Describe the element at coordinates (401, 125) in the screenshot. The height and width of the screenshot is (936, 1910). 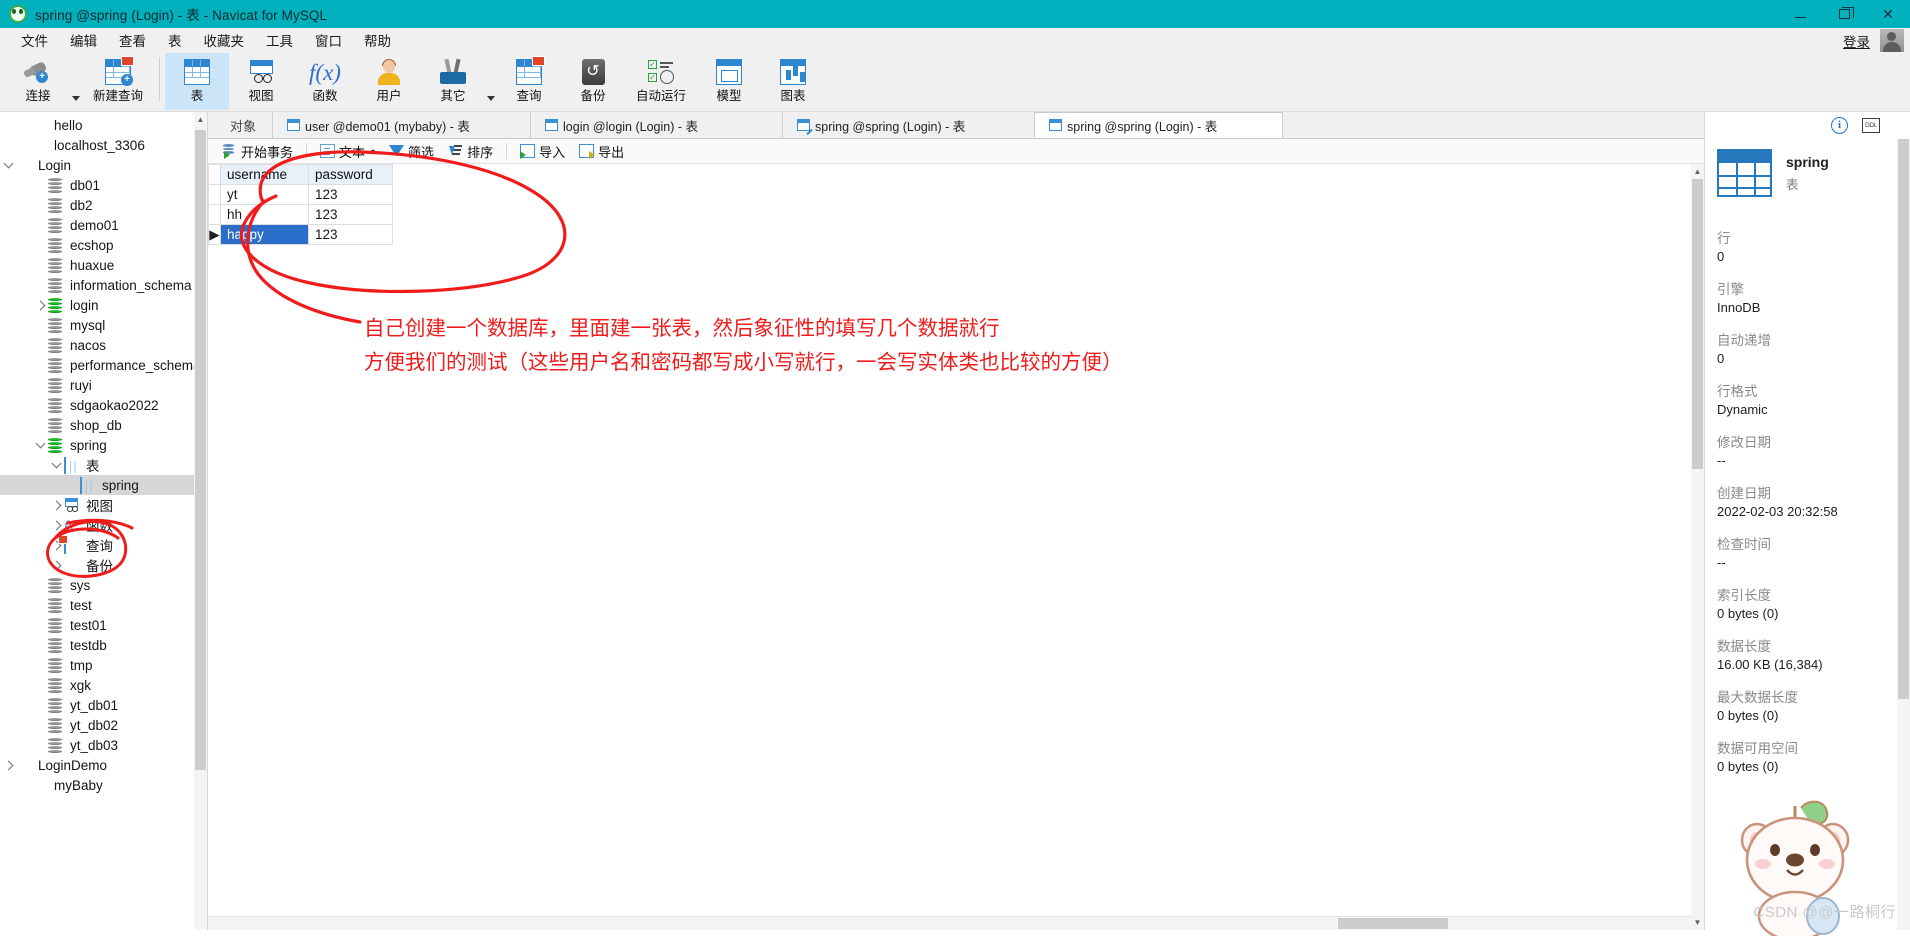
I see `object-tab-0: user @demo01 (mybaby) - 表` at that location.